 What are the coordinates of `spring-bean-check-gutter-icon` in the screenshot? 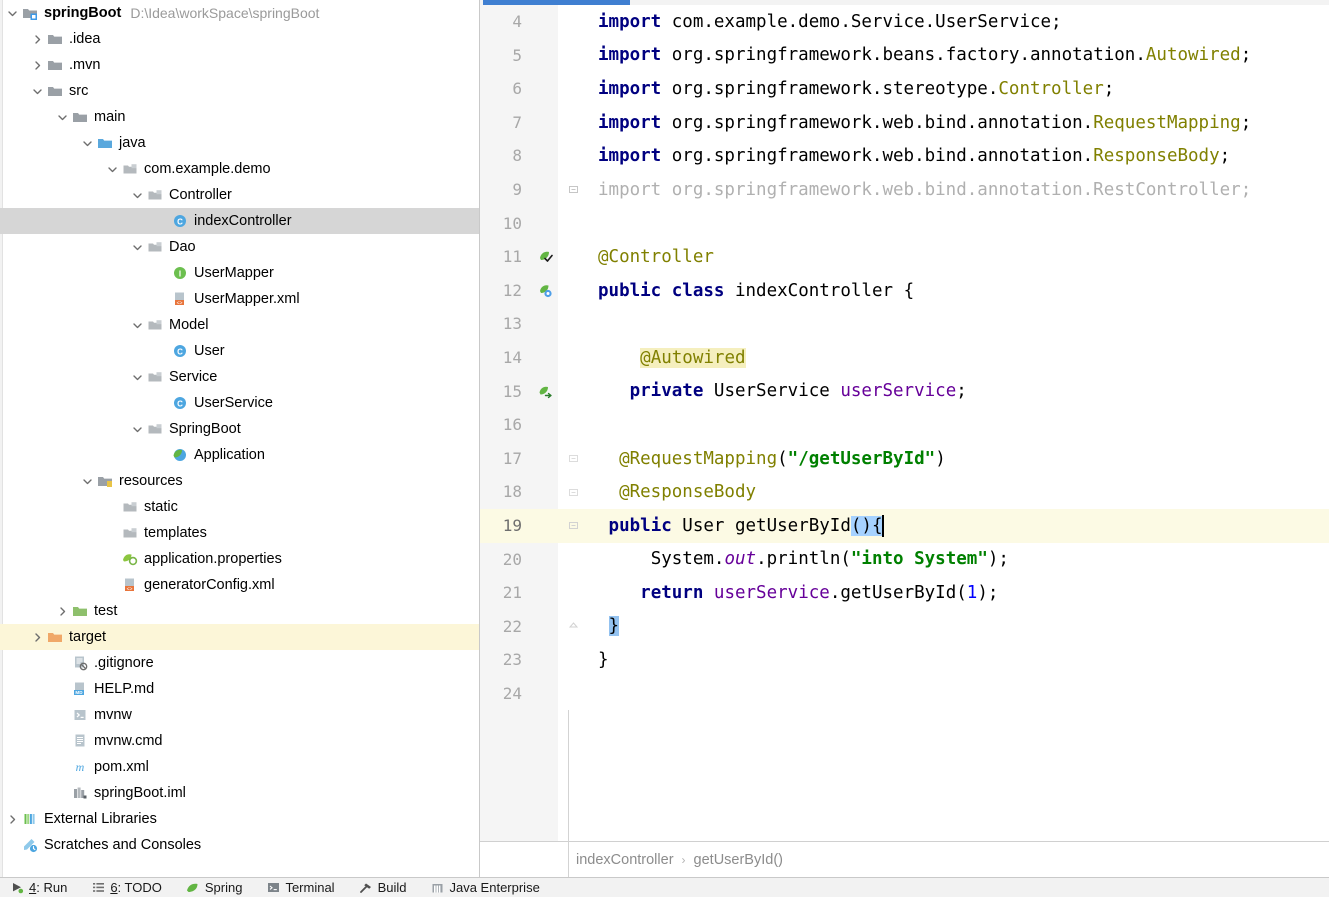 It's located at (545, 257).